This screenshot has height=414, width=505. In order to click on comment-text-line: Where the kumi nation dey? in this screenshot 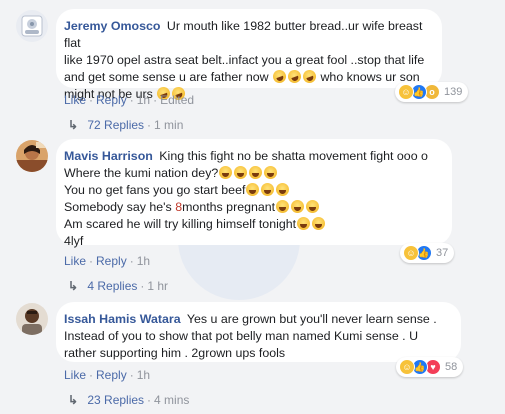, I will do `click(141, 173)`.